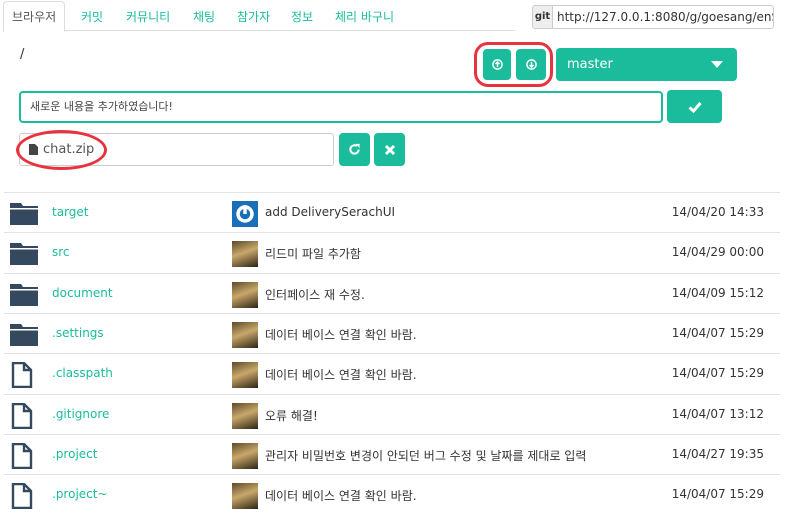 Image resolution: width=796 pixels, height=514 pixels. Describe the element at coordinates (717, 413) in the screenshot. I see `commit-date: 14/04/07 13:12` at that location.